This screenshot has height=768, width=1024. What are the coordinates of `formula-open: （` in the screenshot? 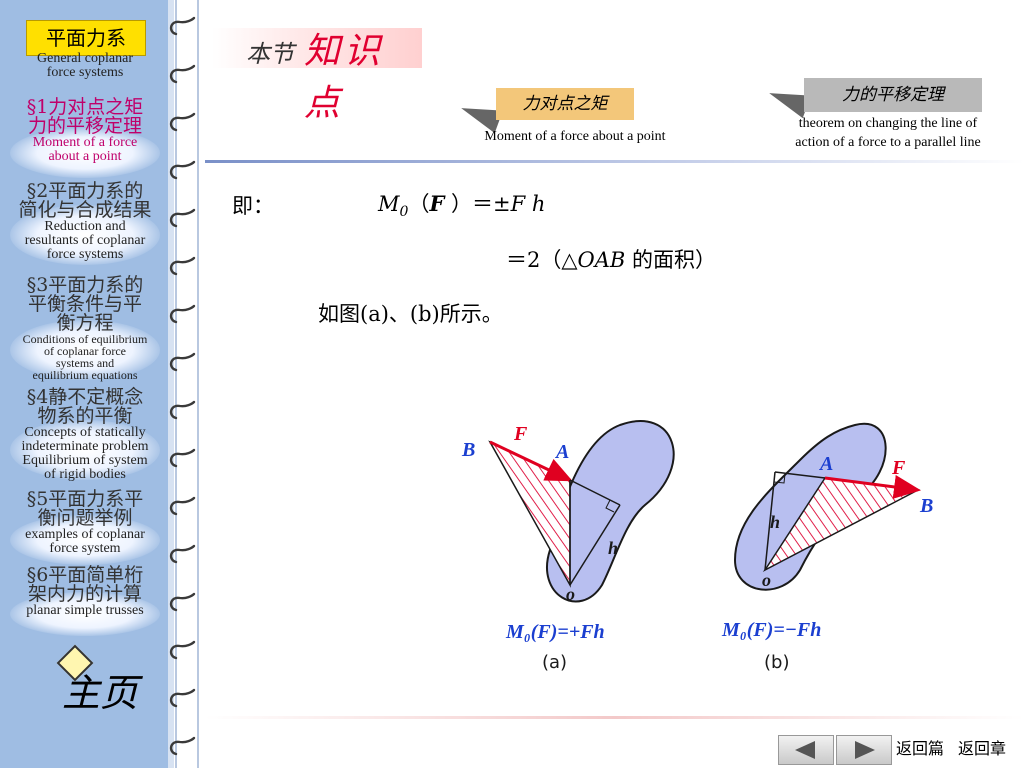 It's located at (419, 204).